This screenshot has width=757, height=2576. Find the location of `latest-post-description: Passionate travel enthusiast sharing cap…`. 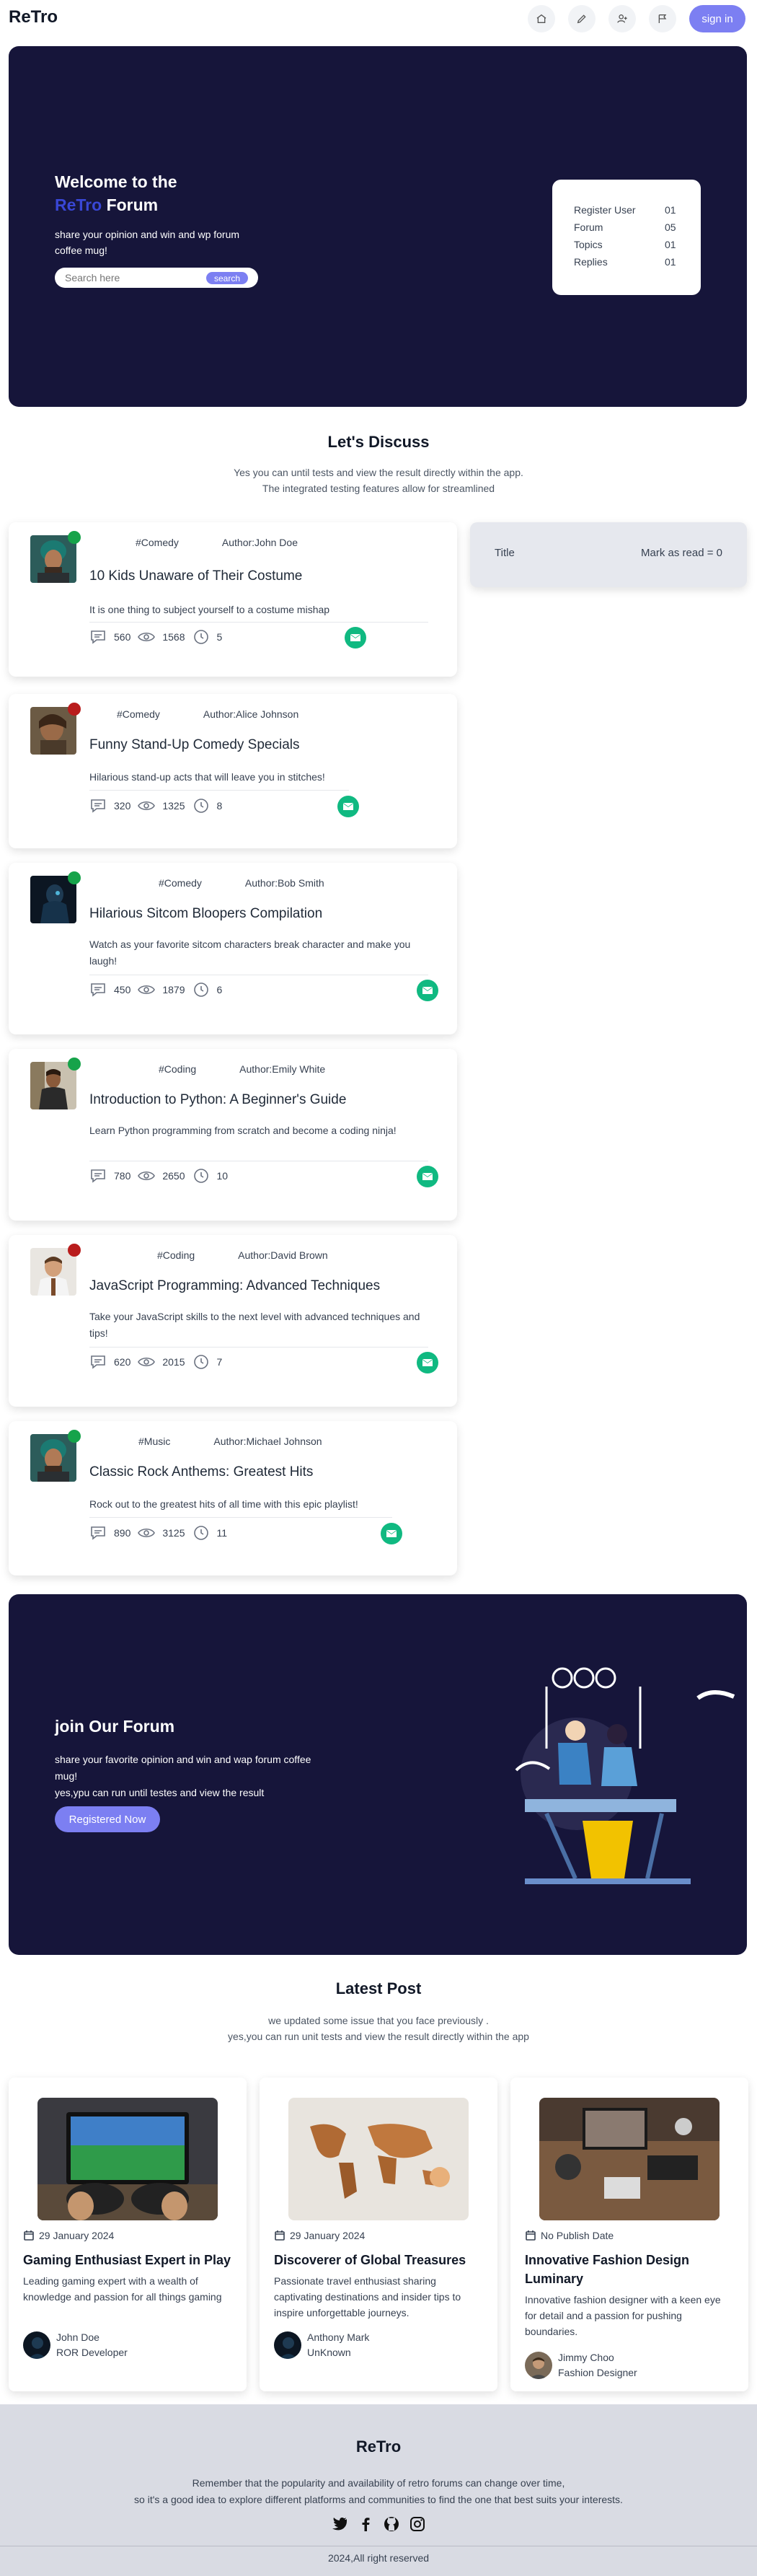

latest-post-description: Passionate travel enthusiast sharing cap… is located at coordinates (367, 2296).